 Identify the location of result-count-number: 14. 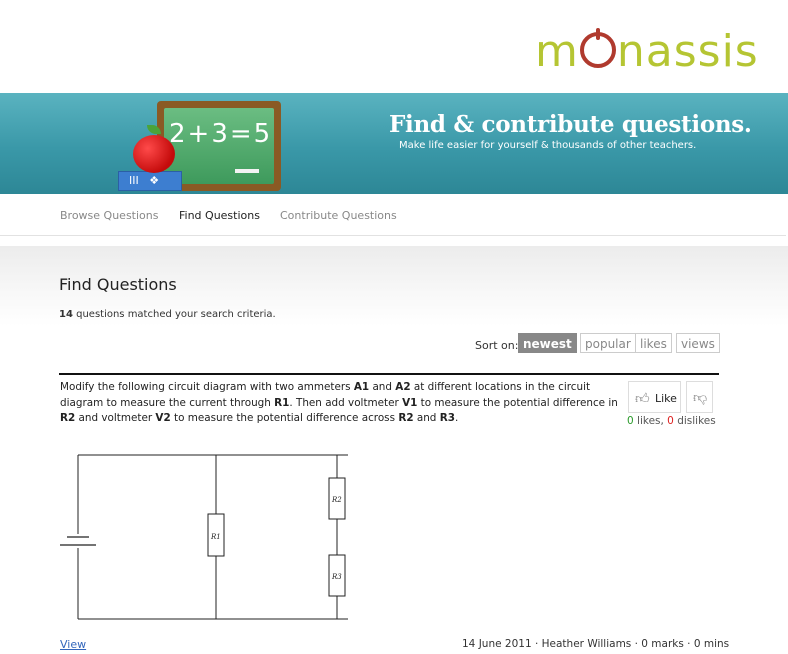
(66, 314).